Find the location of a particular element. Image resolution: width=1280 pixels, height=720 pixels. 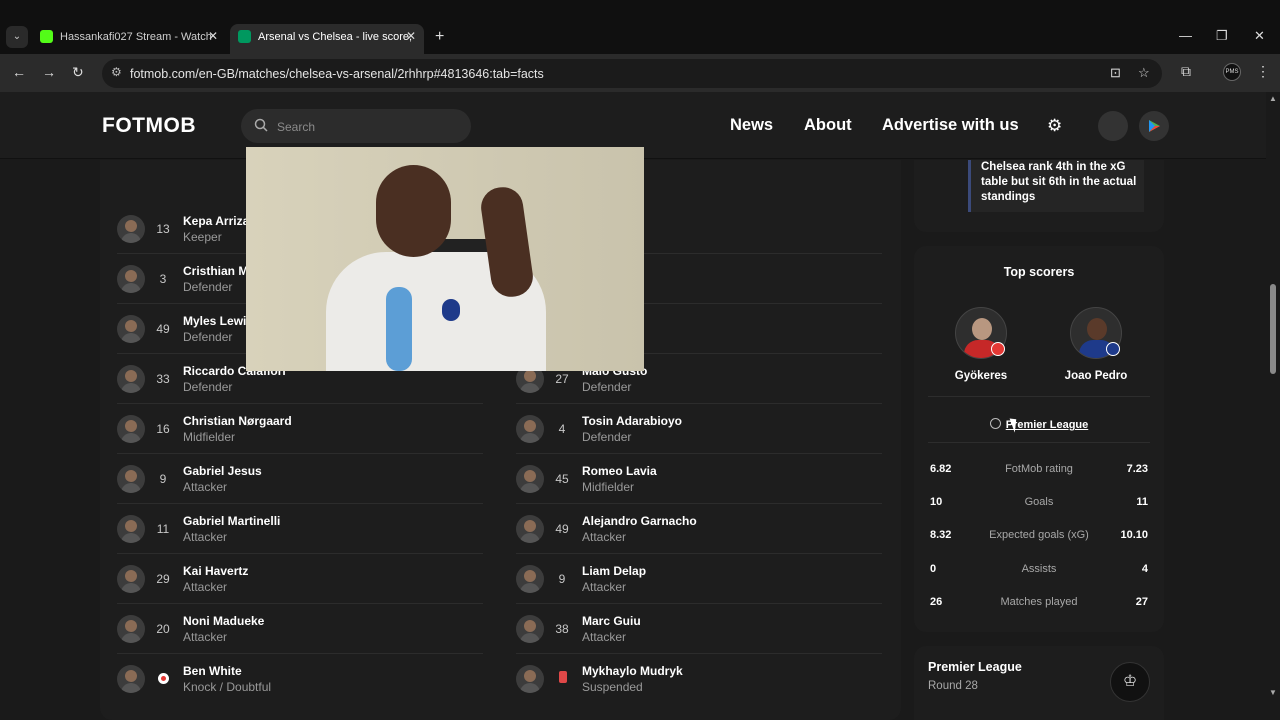

google-play-icon is located at coordinates (1154, 126).